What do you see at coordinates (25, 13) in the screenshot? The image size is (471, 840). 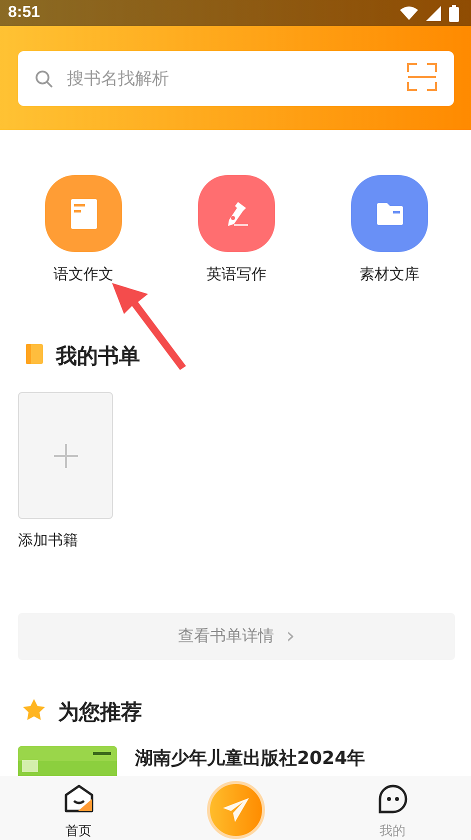 I see `clock-time: 8:51` at bounding box center [25, 13].